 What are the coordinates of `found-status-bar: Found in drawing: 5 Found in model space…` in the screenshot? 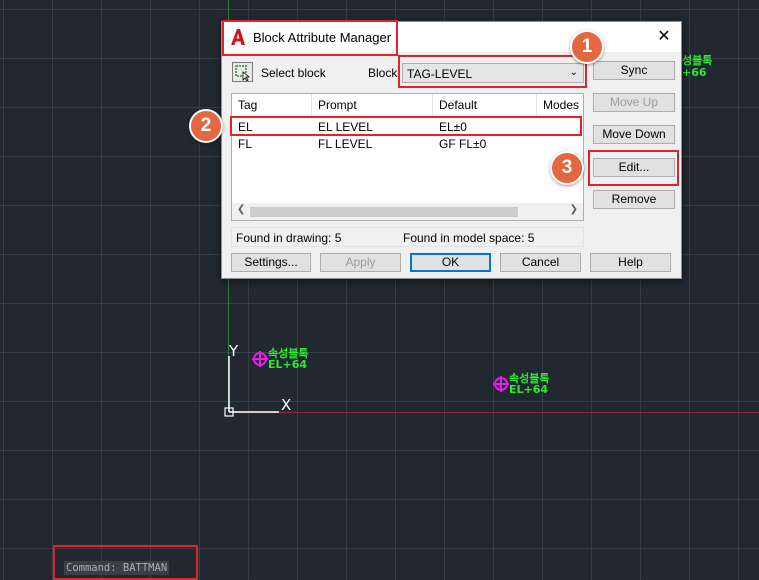 It's located at (407, 237).